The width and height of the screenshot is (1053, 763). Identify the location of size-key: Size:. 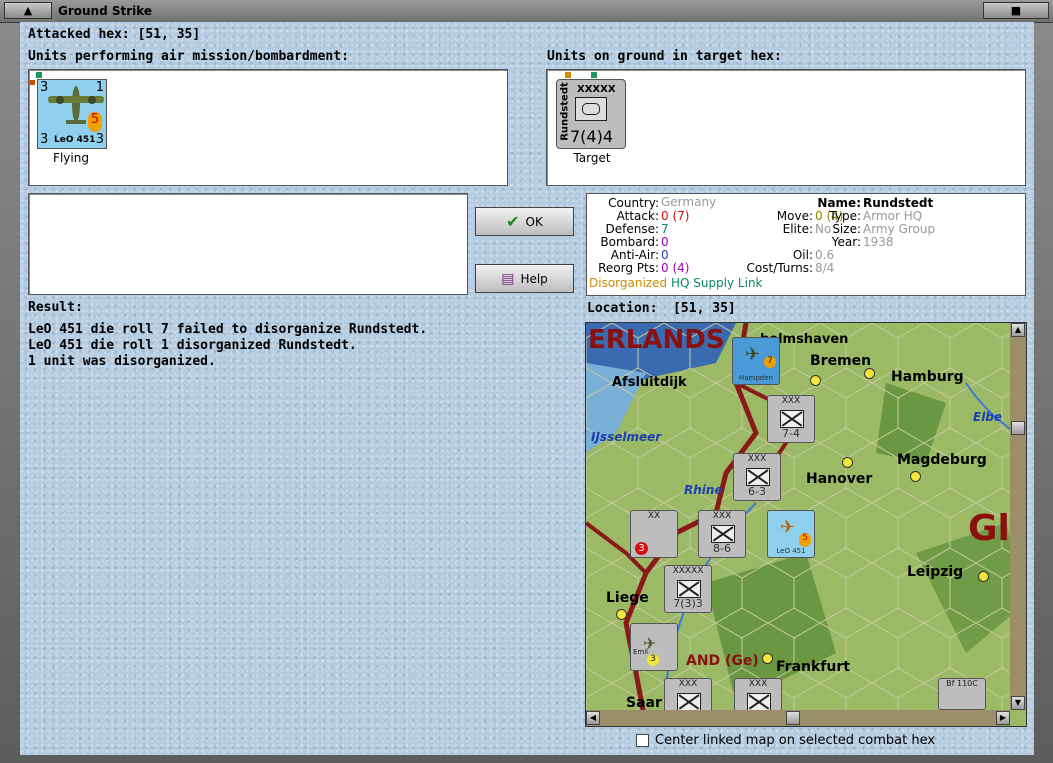
(846, 229).